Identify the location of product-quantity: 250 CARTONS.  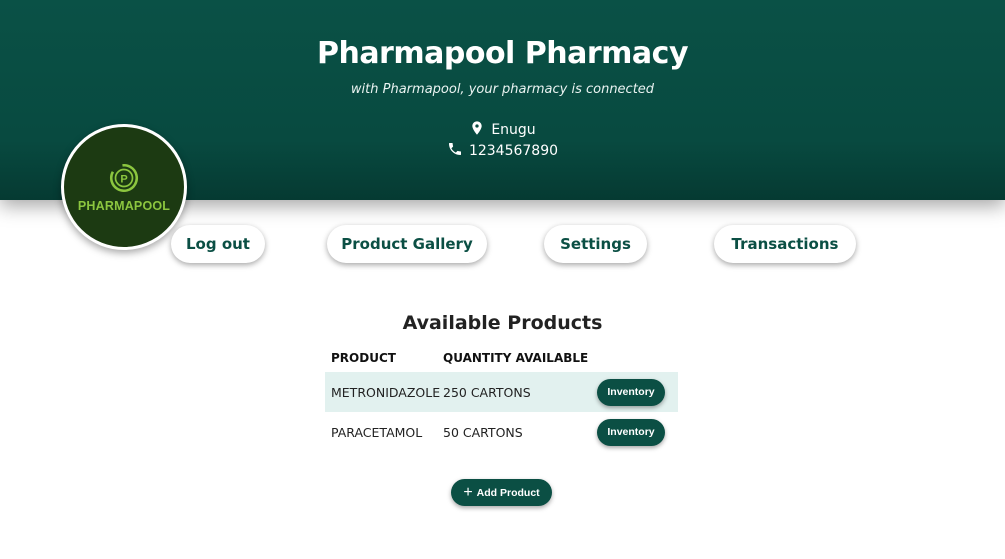
(487, 392).